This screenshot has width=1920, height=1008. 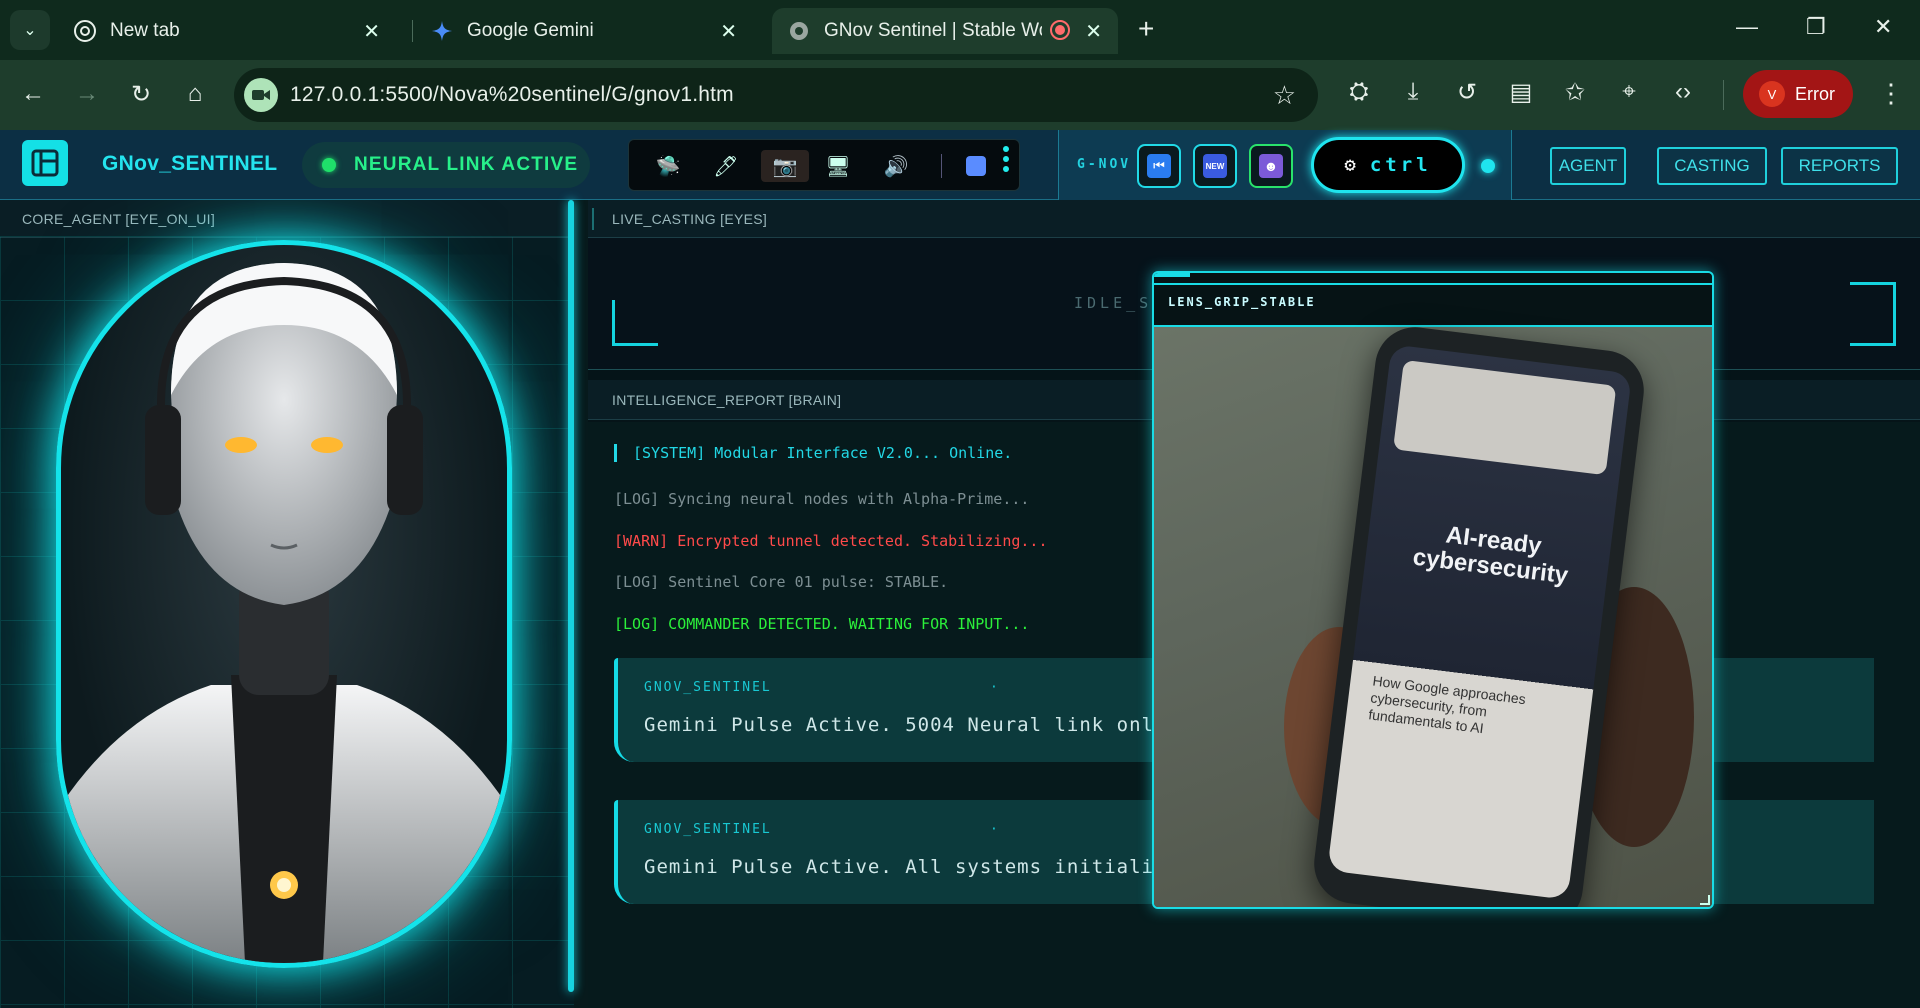 What do you see at coordinates (1883, 27) in the screenshot?
I see `close-window-icon: ✕` at bounding box center [1883, 27].